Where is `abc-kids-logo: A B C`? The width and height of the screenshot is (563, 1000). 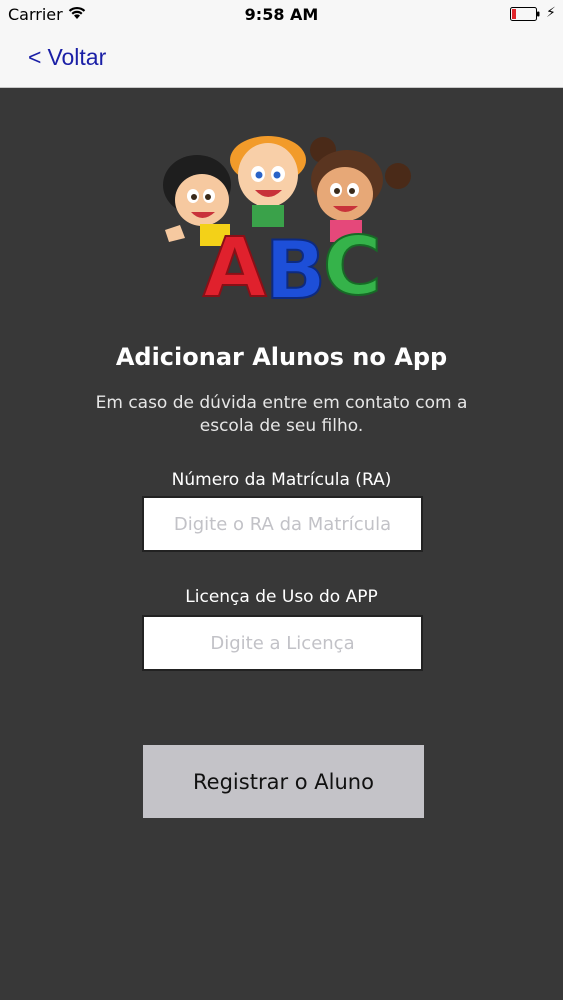
abc-kids-logo: A B C is located at coordinates (287, 220).